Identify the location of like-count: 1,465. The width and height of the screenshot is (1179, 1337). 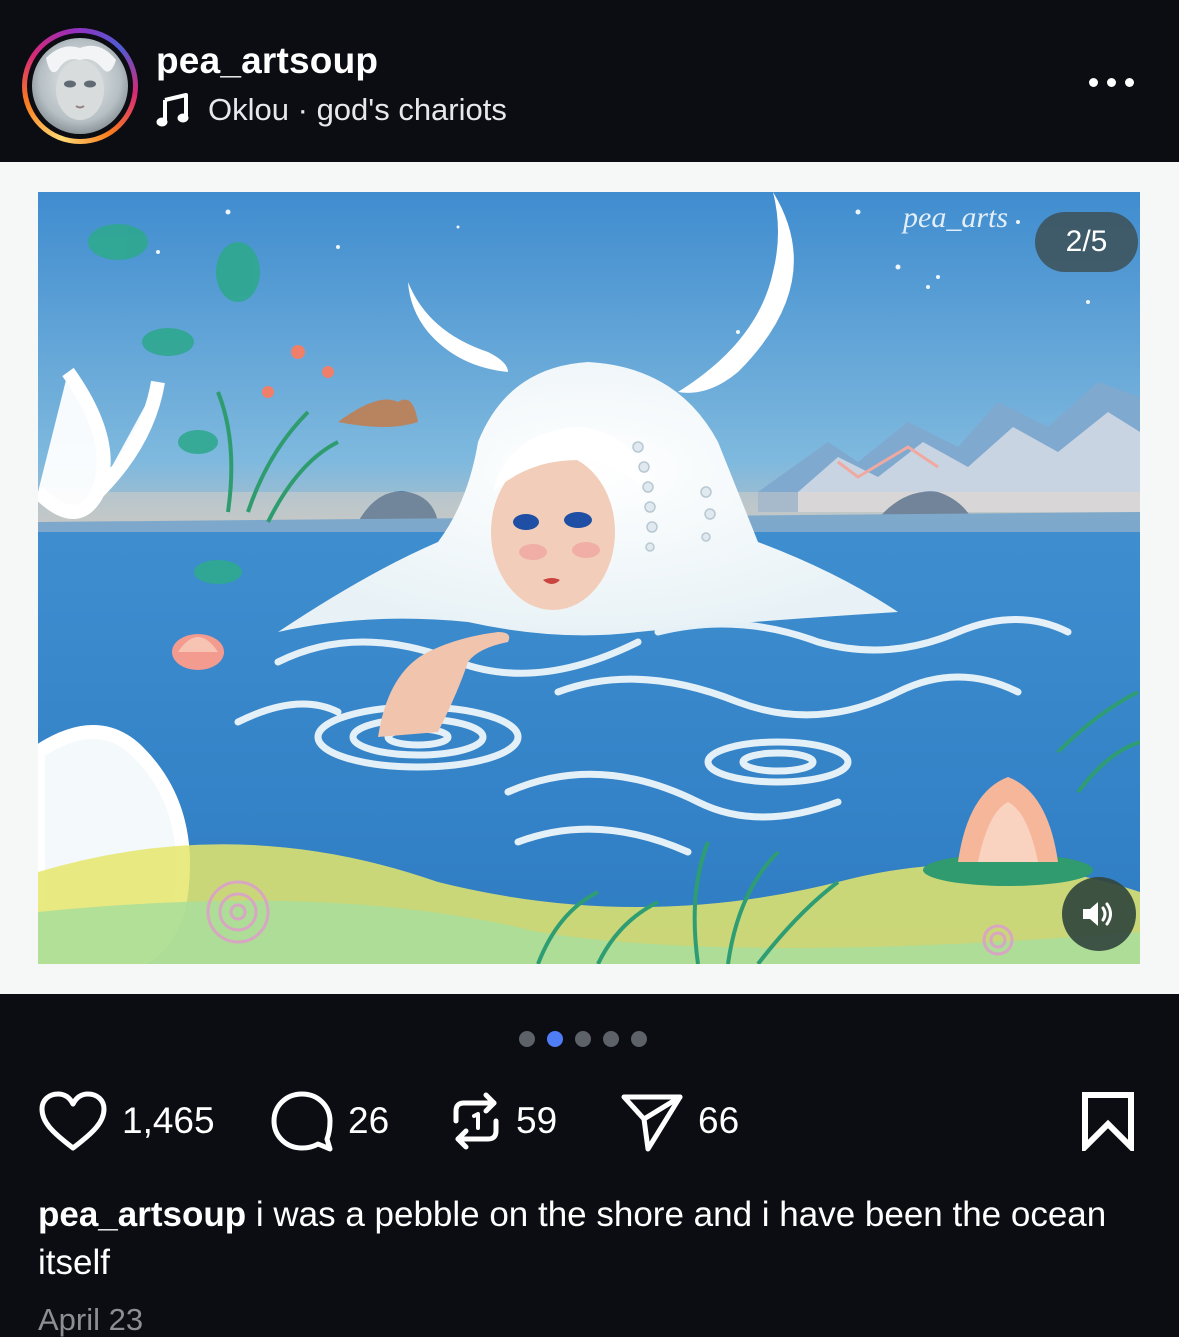
(168, 1120).